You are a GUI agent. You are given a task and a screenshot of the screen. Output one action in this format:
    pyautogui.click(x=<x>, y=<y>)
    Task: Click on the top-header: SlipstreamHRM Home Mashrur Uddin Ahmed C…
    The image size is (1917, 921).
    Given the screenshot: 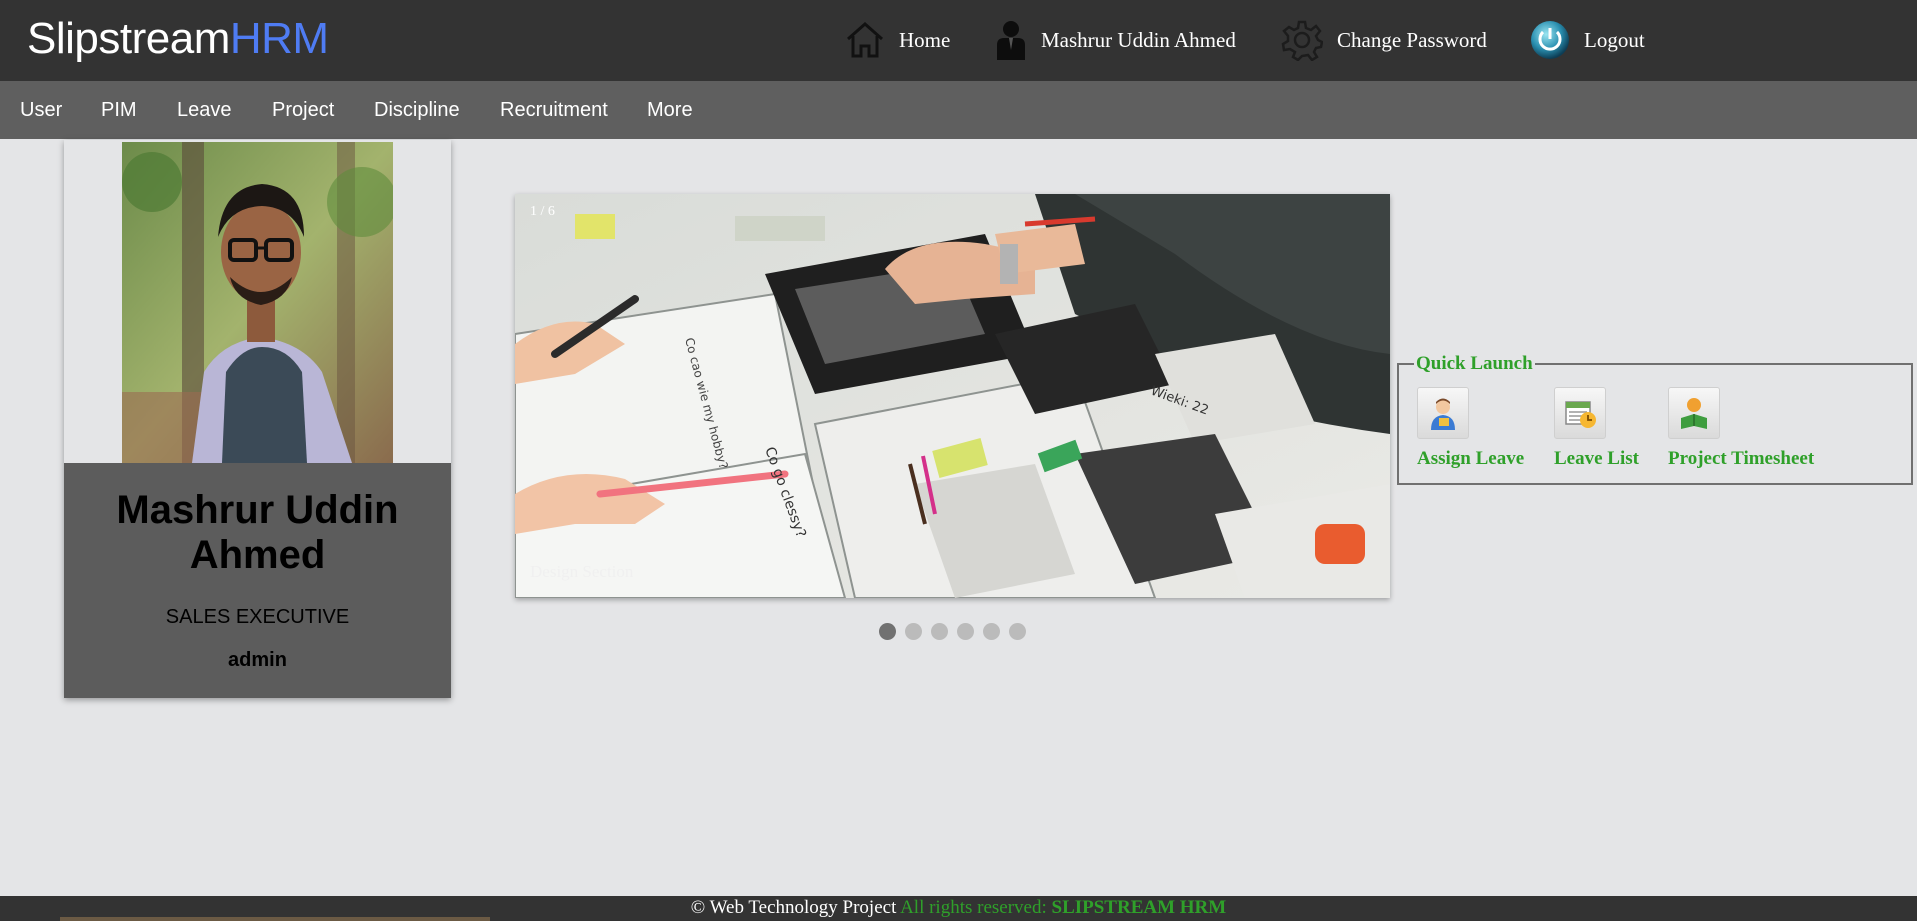 What is the action you would take?
    pyautogui.click(x=958, y=40)
    